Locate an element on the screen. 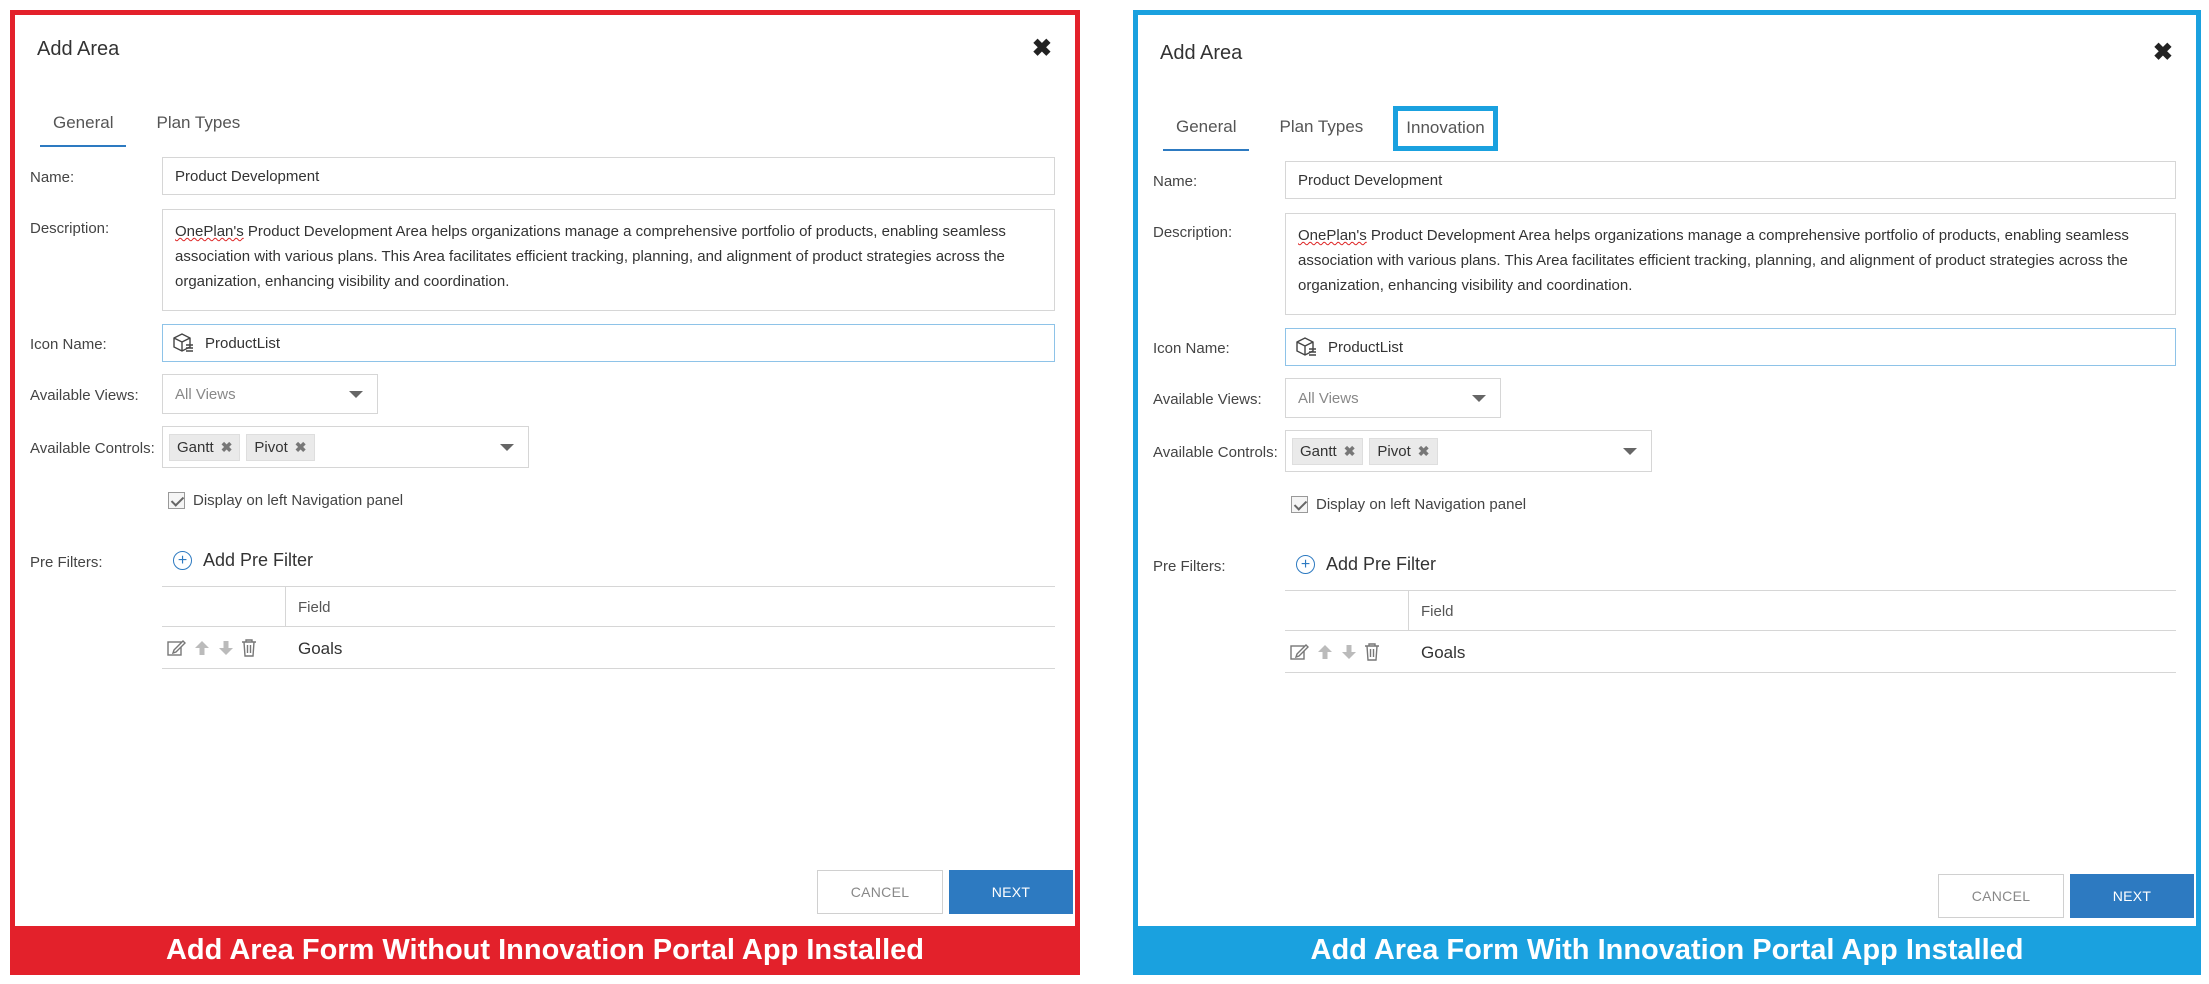 The height and width of the screenshot is (984, 2209). tab-bar: General Plan Types is located at coordinates (155, 121).